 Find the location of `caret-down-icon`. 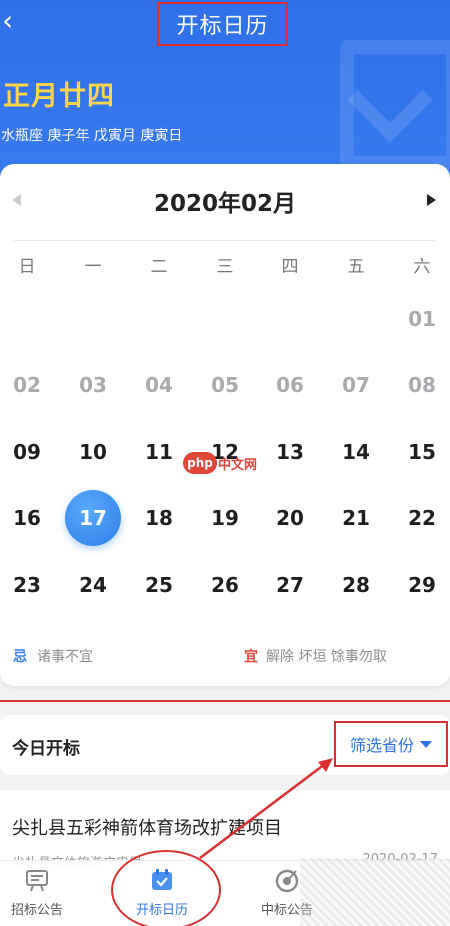

caret-down-icon is located at coordinates (426, 744).